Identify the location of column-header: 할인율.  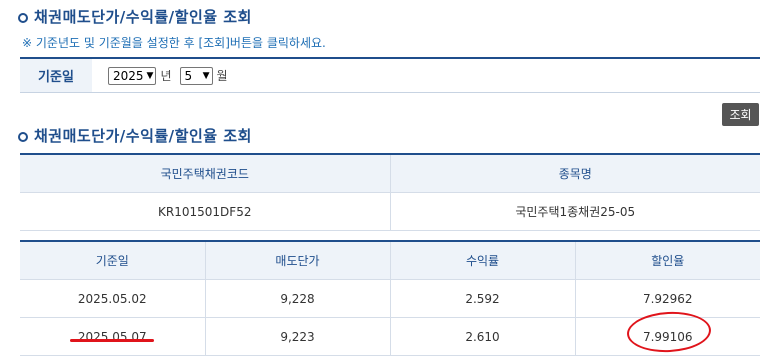
(667, 260).